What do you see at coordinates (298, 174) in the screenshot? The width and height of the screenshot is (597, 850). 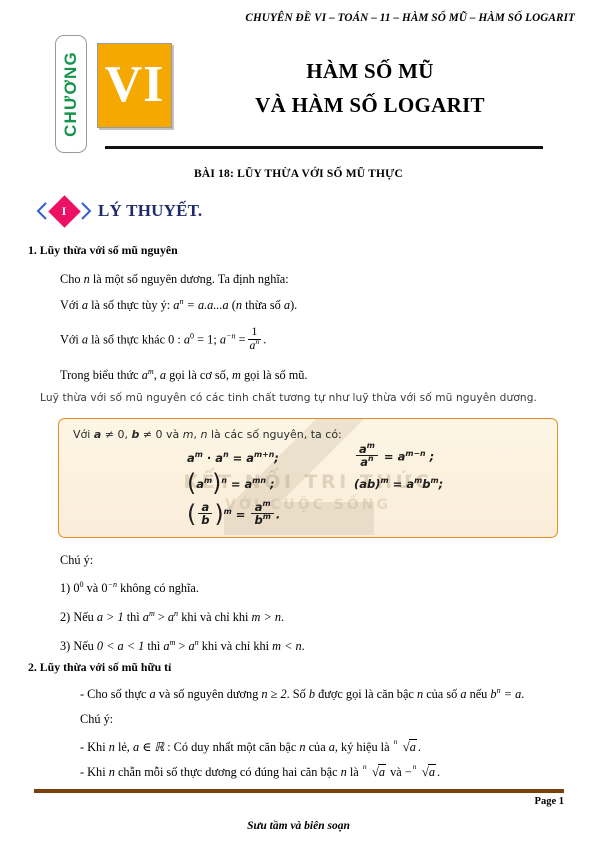 I see `lesson-title: BÀI 18: LŨY THỪA VỚI SỐ MŨ THỰC` at bounding box center [298, 174].